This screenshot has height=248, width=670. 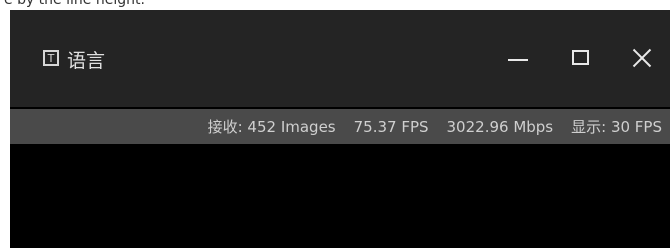 I want to click on receive-fps: 75.37 FPS, so click(x=391, y=126).